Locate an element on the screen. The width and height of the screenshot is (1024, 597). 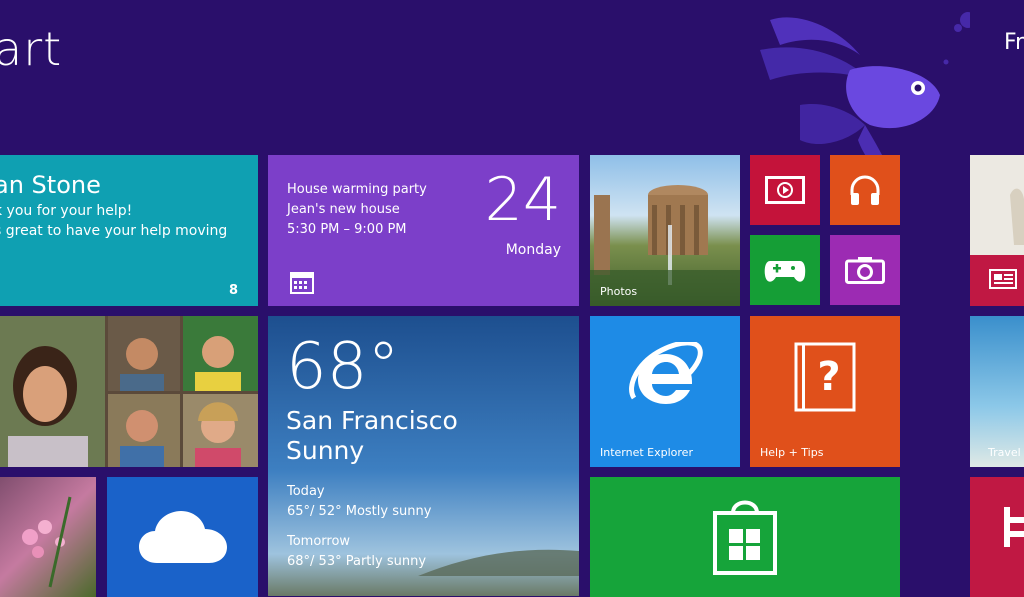
help-tips-tile: ? Help + Tips is located at coordinates (825, 391).